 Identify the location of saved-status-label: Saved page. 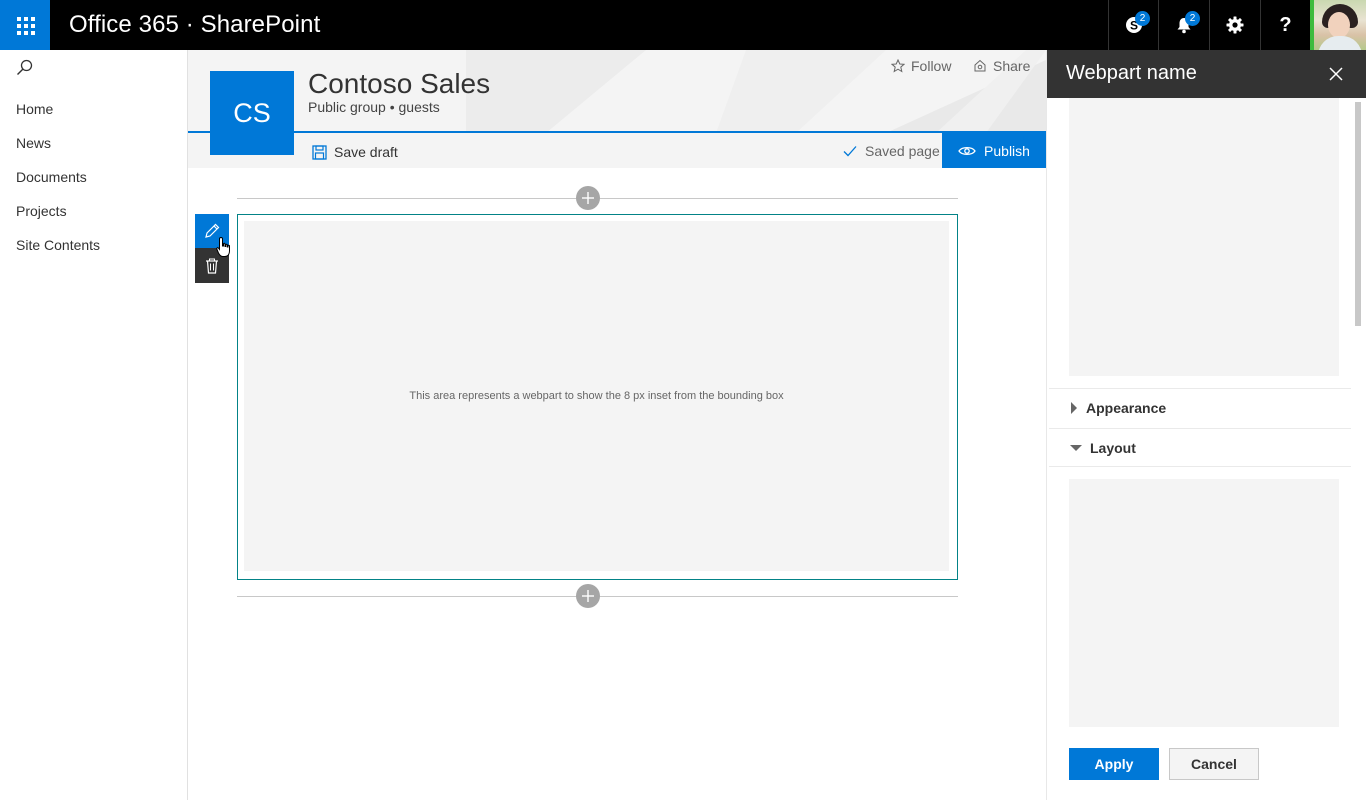
(902, 151).